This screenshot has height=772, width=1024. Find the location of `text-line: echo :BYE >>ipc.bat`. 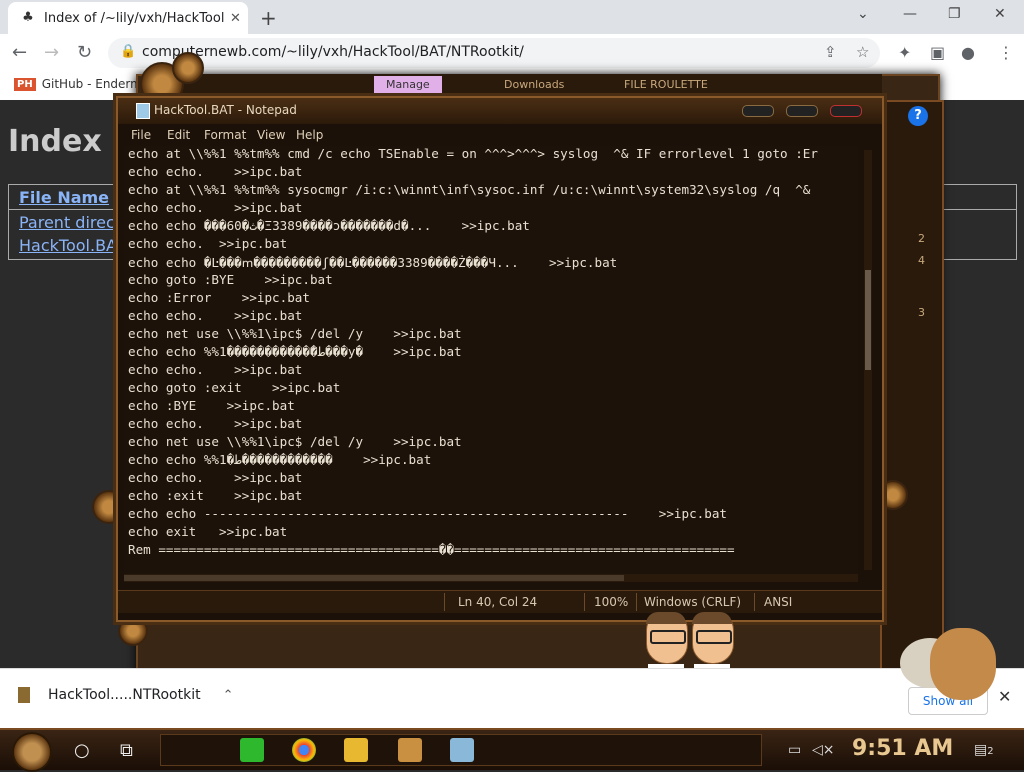

text-line: echo :BYE >>ipc.bat is located at coordinates (211, 405).